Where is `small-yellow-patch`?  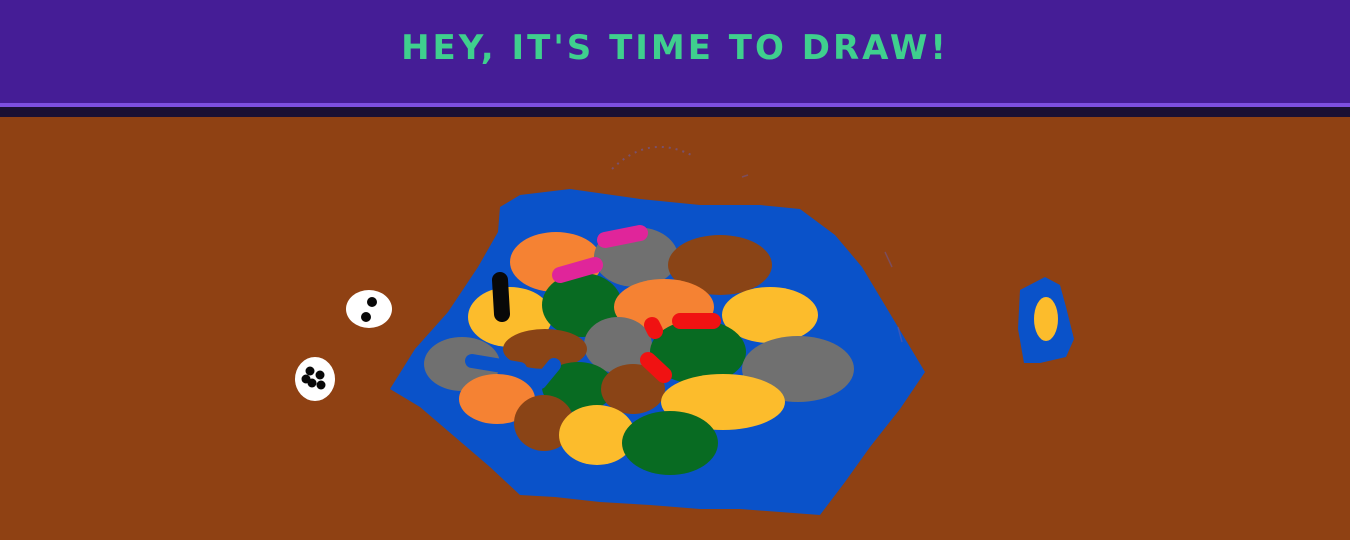 small-yellow-patch is located at coordinates (1046, 319).